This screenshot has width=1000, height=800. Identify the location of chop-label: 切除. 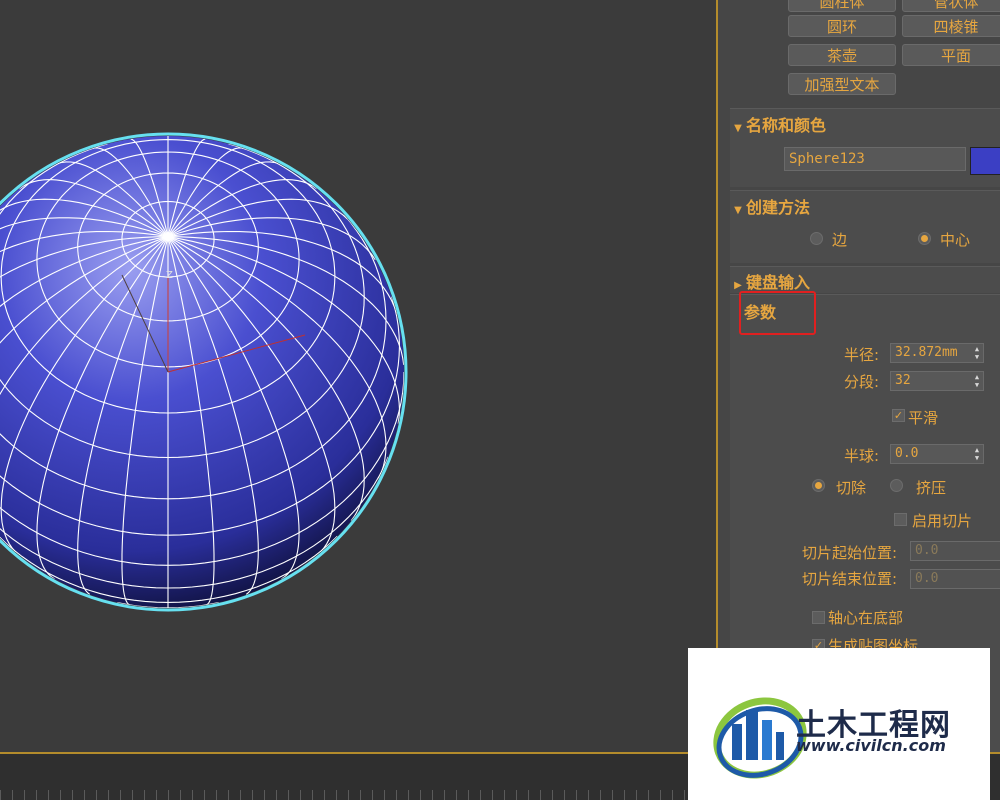
(851, 488).